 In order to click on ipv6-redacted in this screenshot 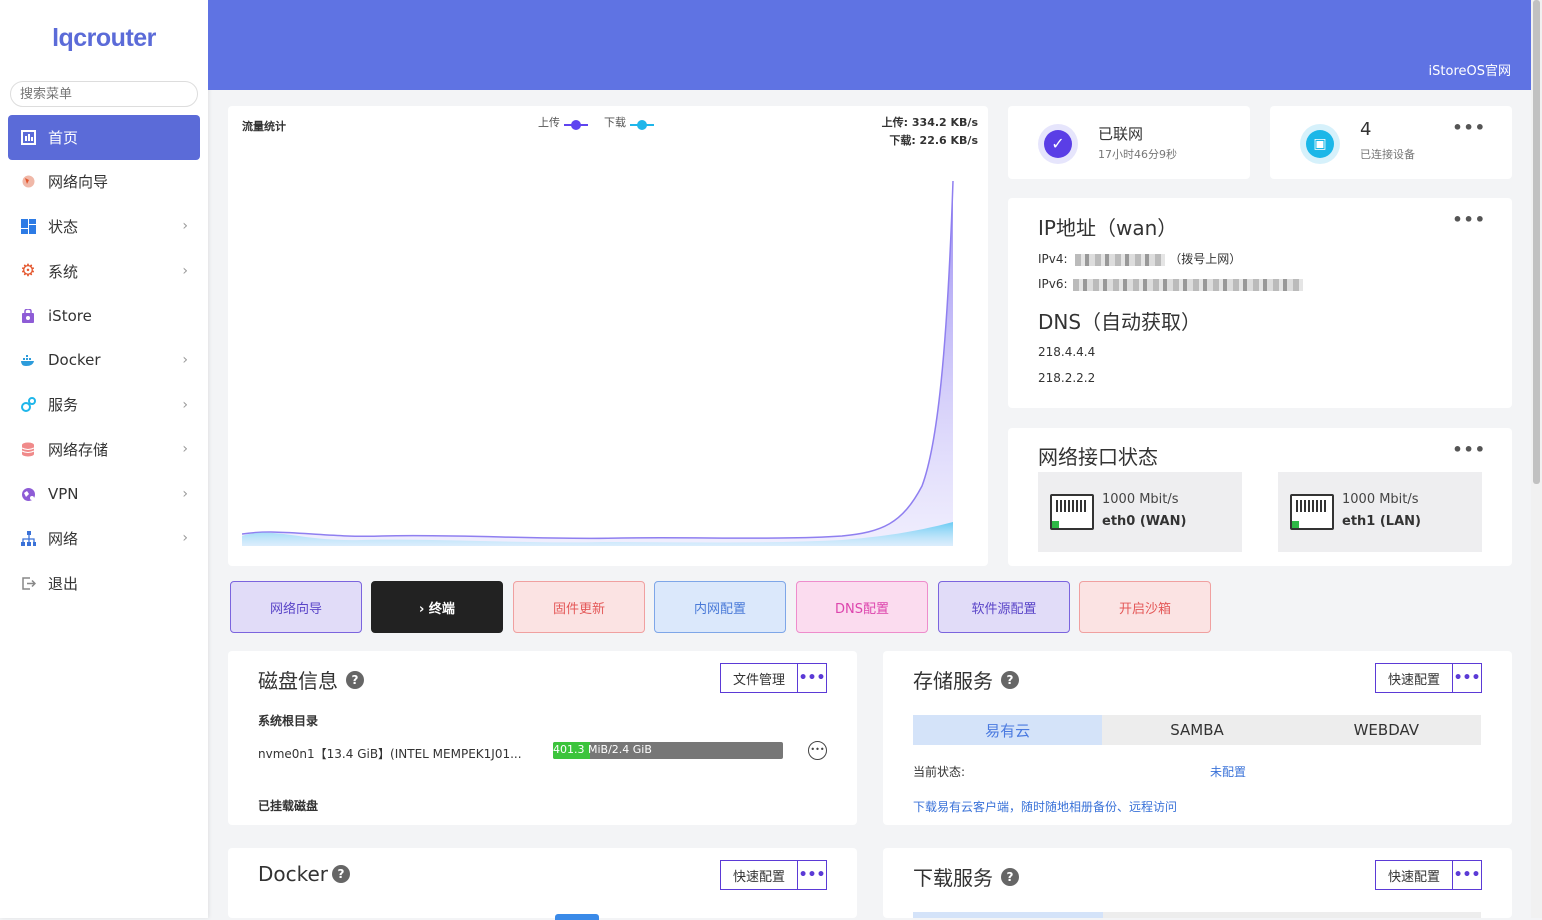, I will do `click(1188, 284)`.